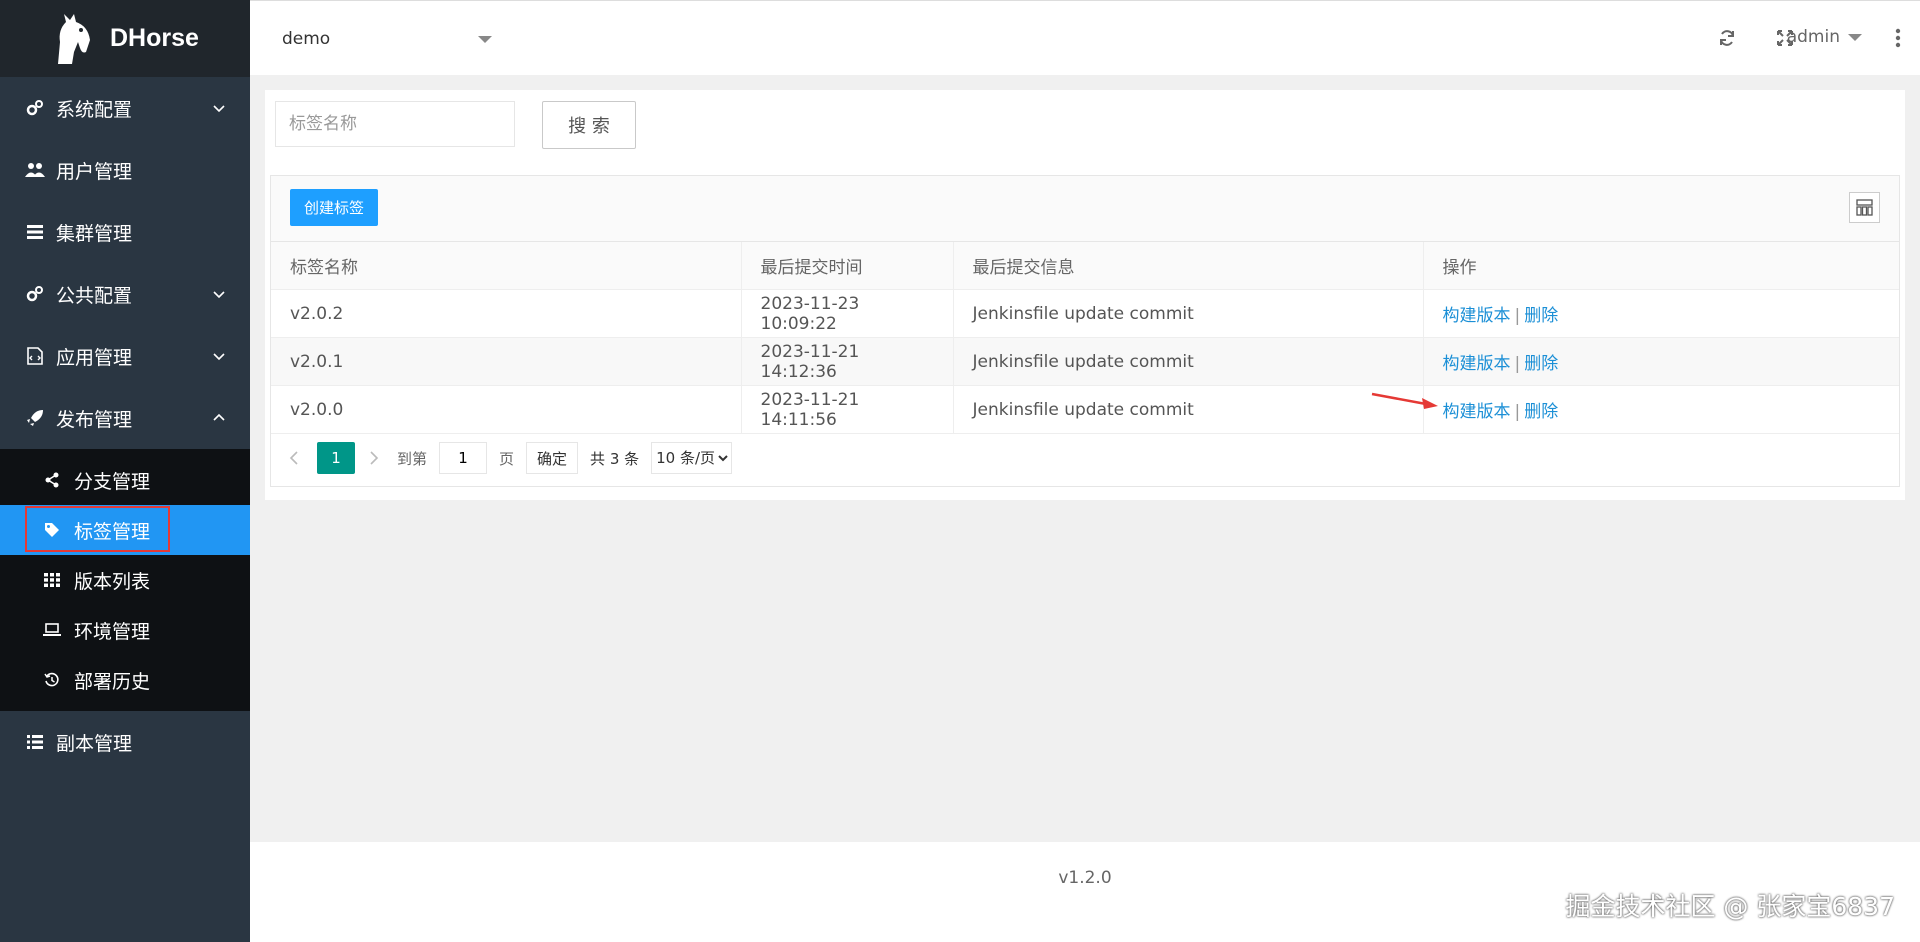 The height and width of the screenshot is (942, 1920). I want to click on sidebar-subitem-version: 版本列表, so click(125, 580).